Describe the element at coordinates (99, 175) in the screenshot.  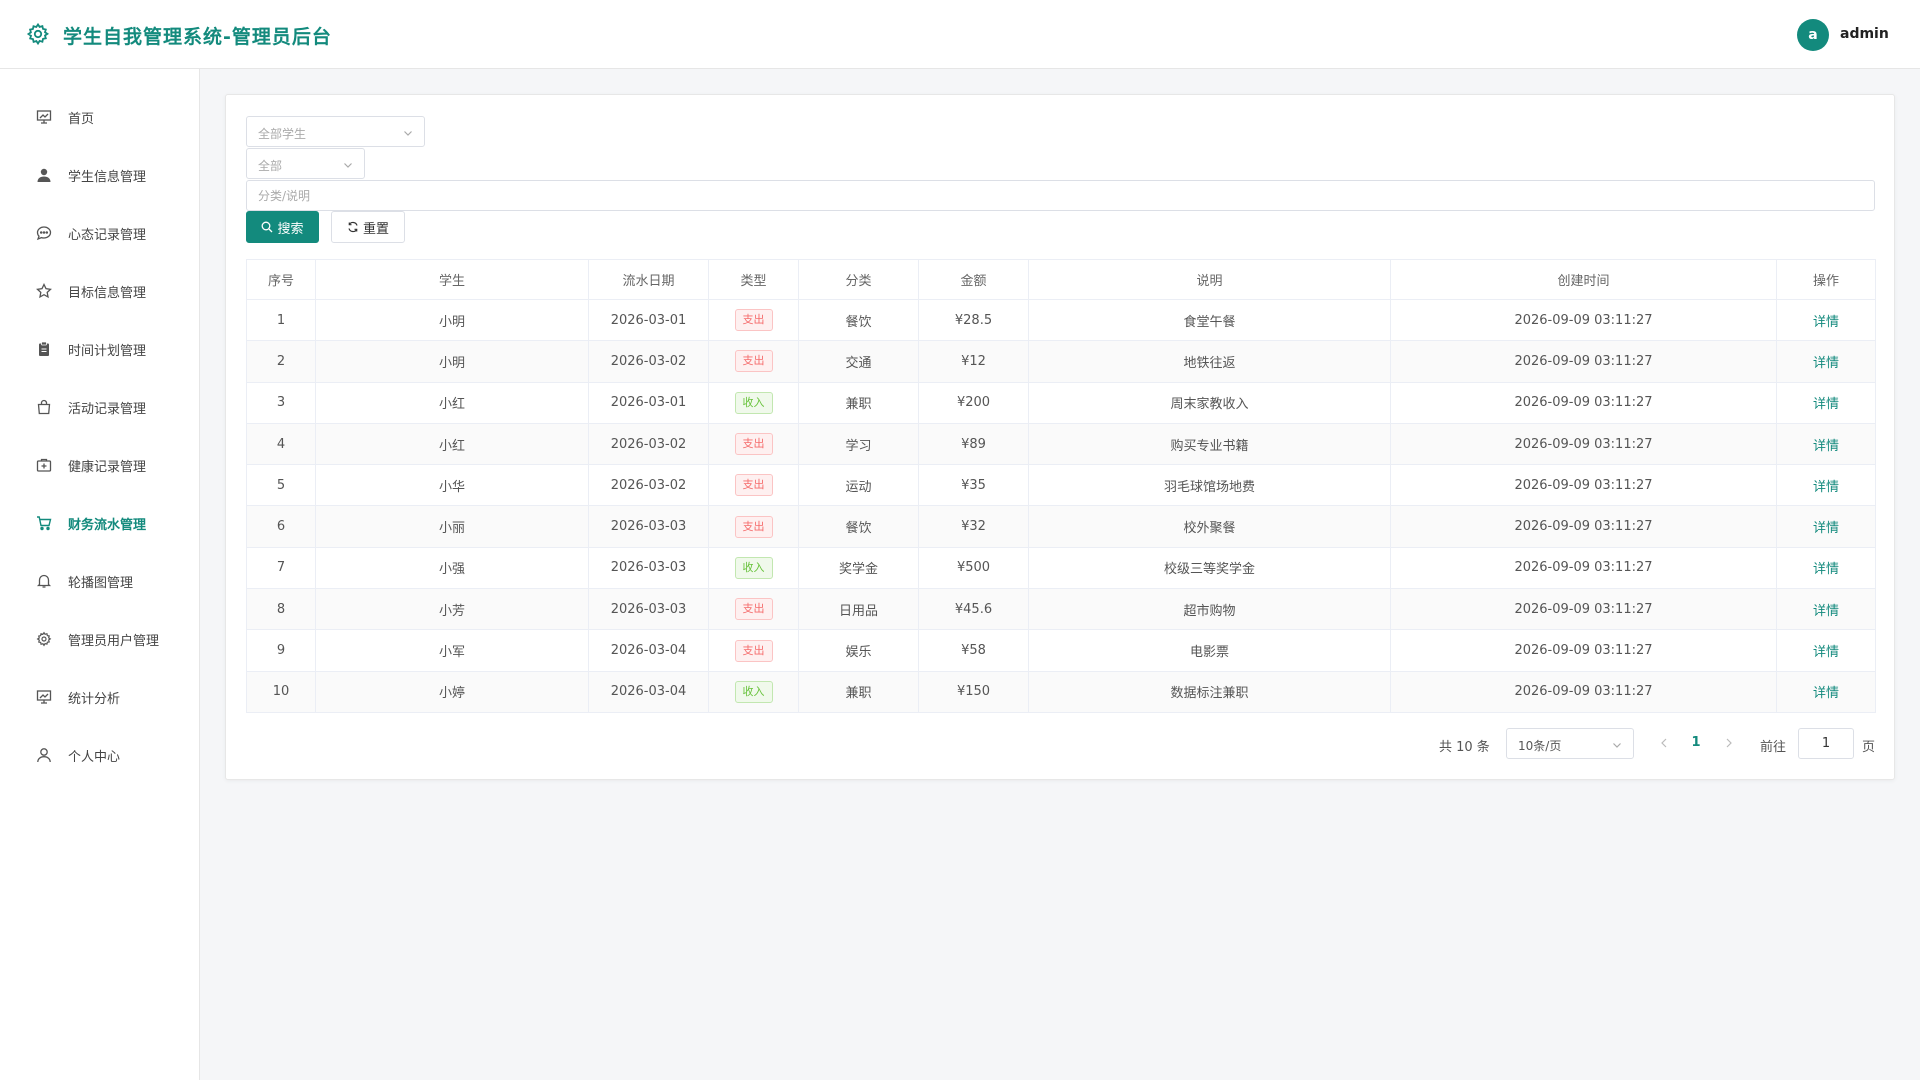
I see `sidebar-item-students: 学生信息管理` at that location.